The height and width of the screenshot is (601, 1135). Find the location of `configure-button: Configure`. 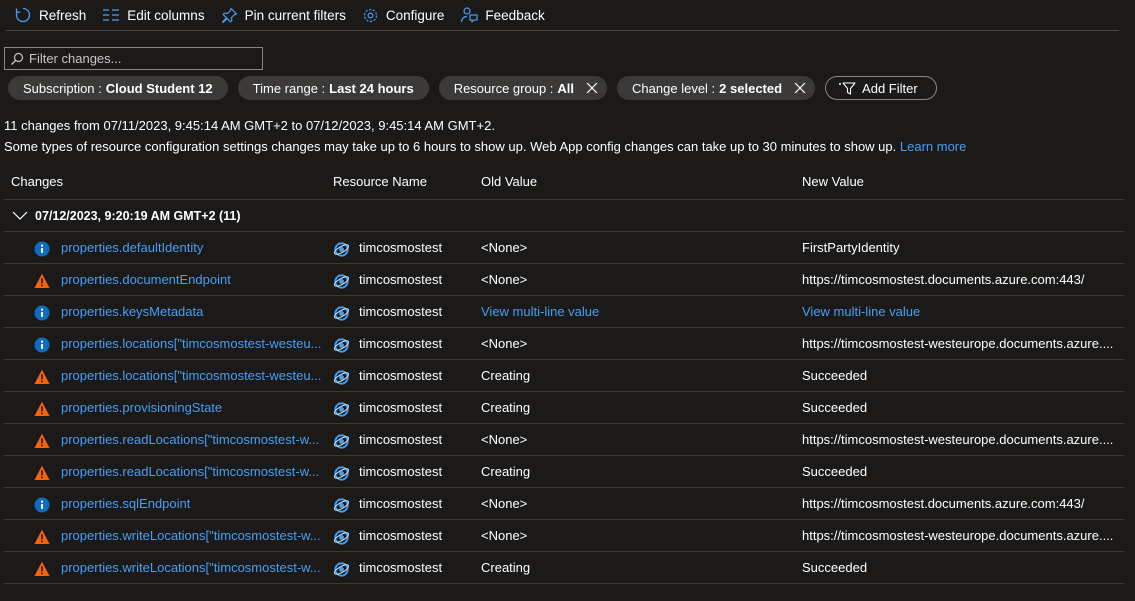

configure-button: Configure is located at coordinates (403, 15).